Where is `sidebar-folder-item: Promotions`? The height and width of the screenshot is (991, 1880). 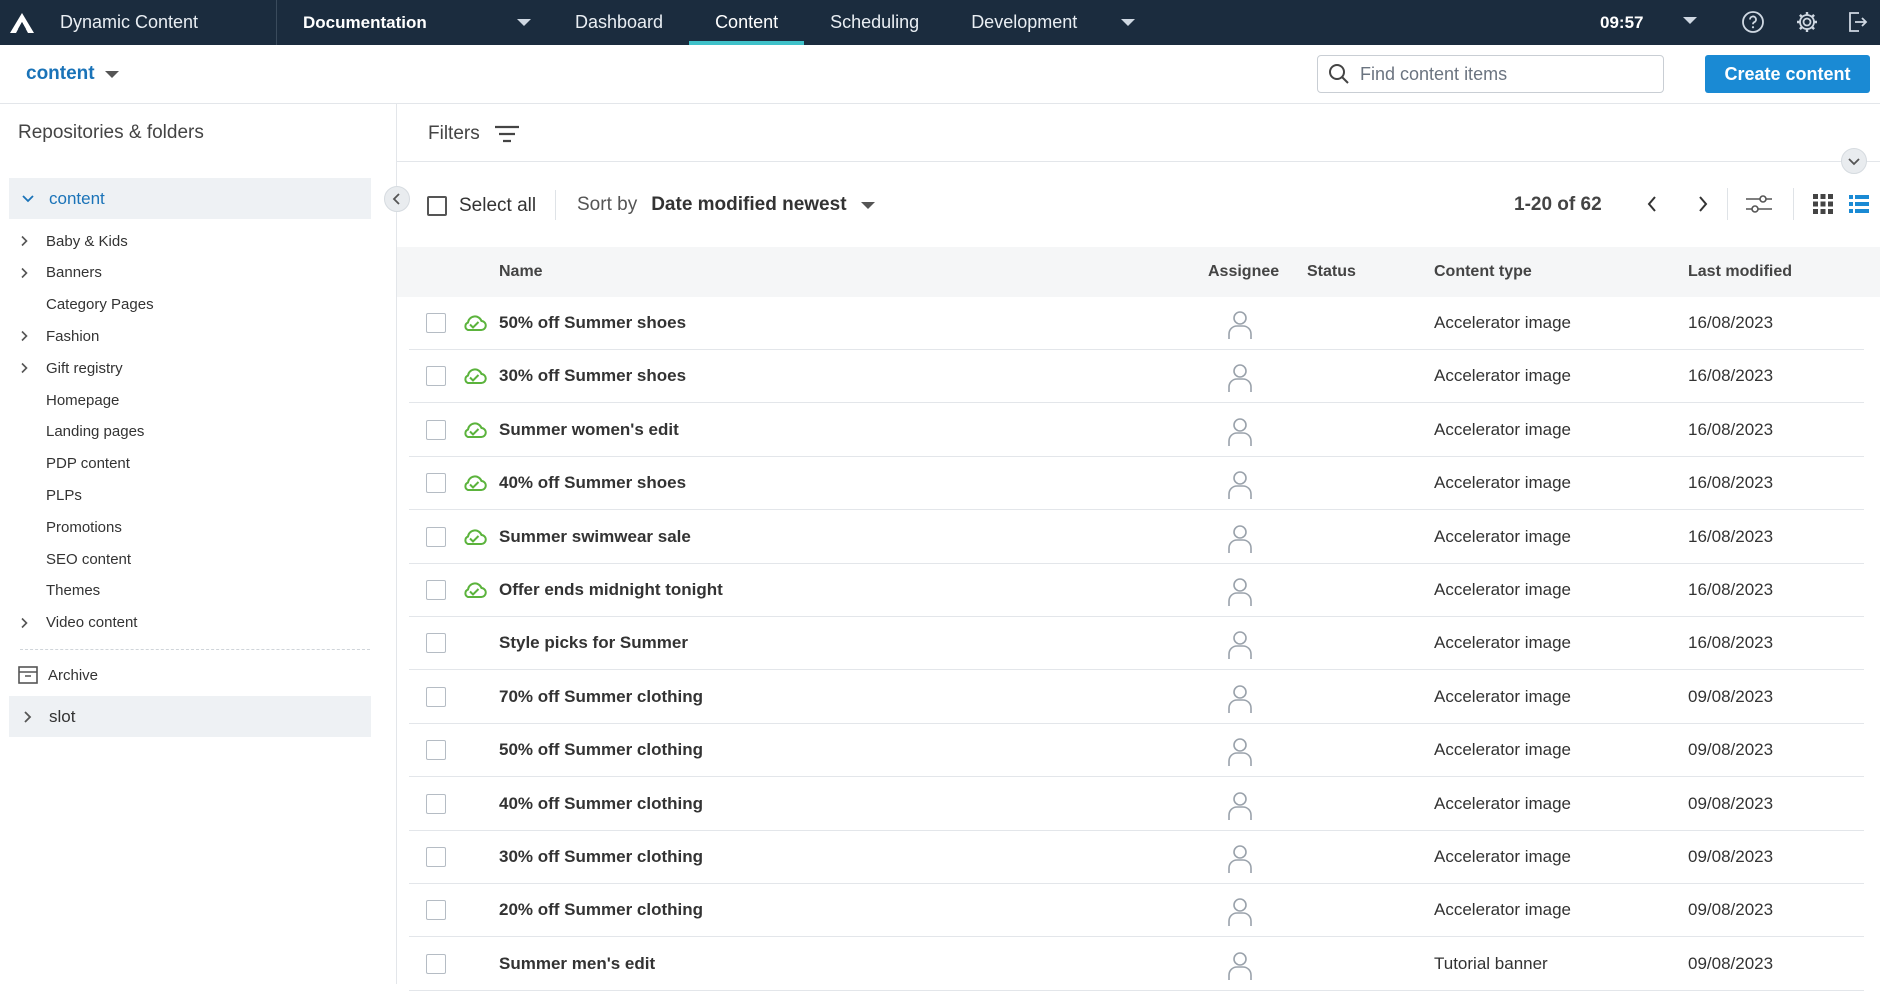
sidebar-folder-item: Promotions is located at coordinates (71, 527).